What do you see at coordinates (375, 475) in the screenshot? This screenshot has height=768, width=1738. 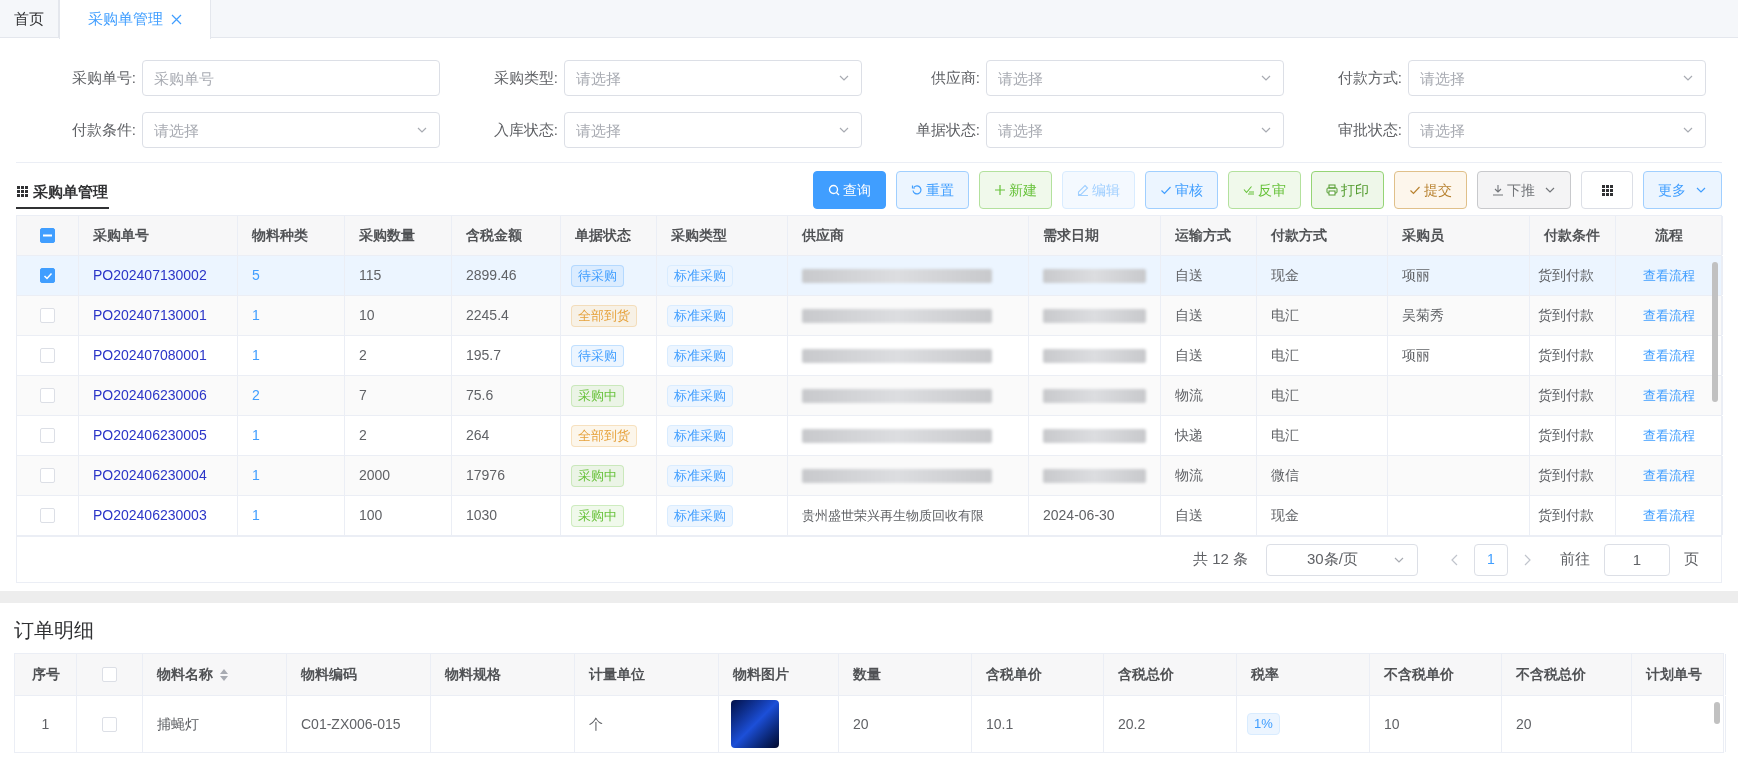 I see `table-cell-text: 2000` at bounding box center [375, 475].